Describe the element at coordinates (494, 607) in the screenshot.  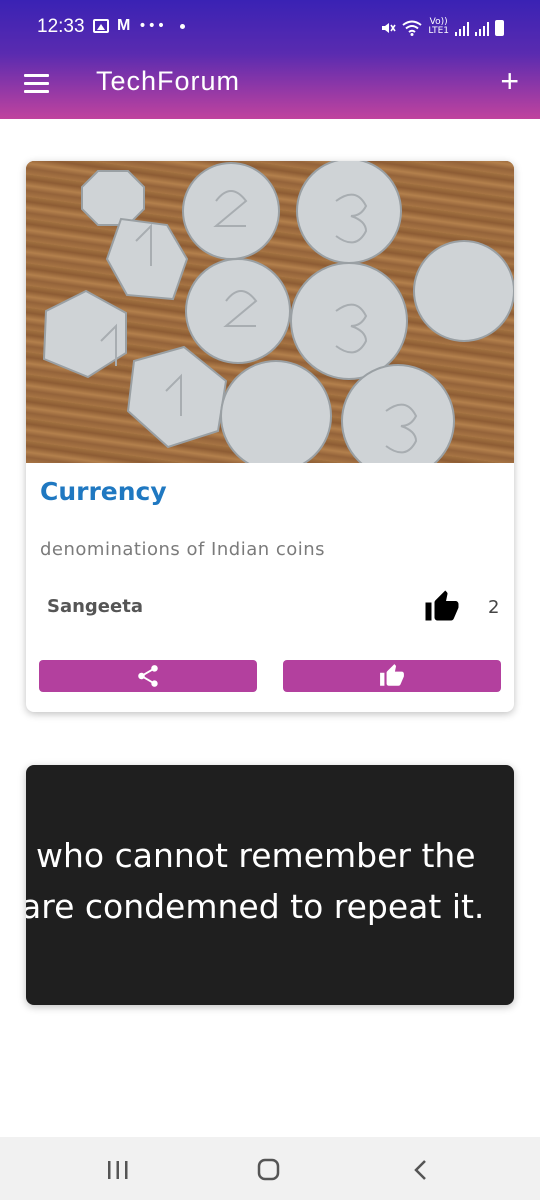
I see `like-count: 2` at that location.